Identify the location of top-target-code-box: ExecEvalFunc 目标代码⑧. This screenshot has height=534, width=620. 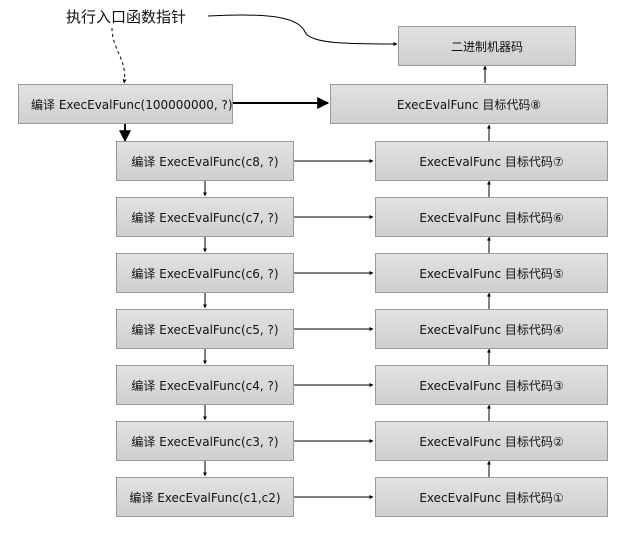
(469, 104).